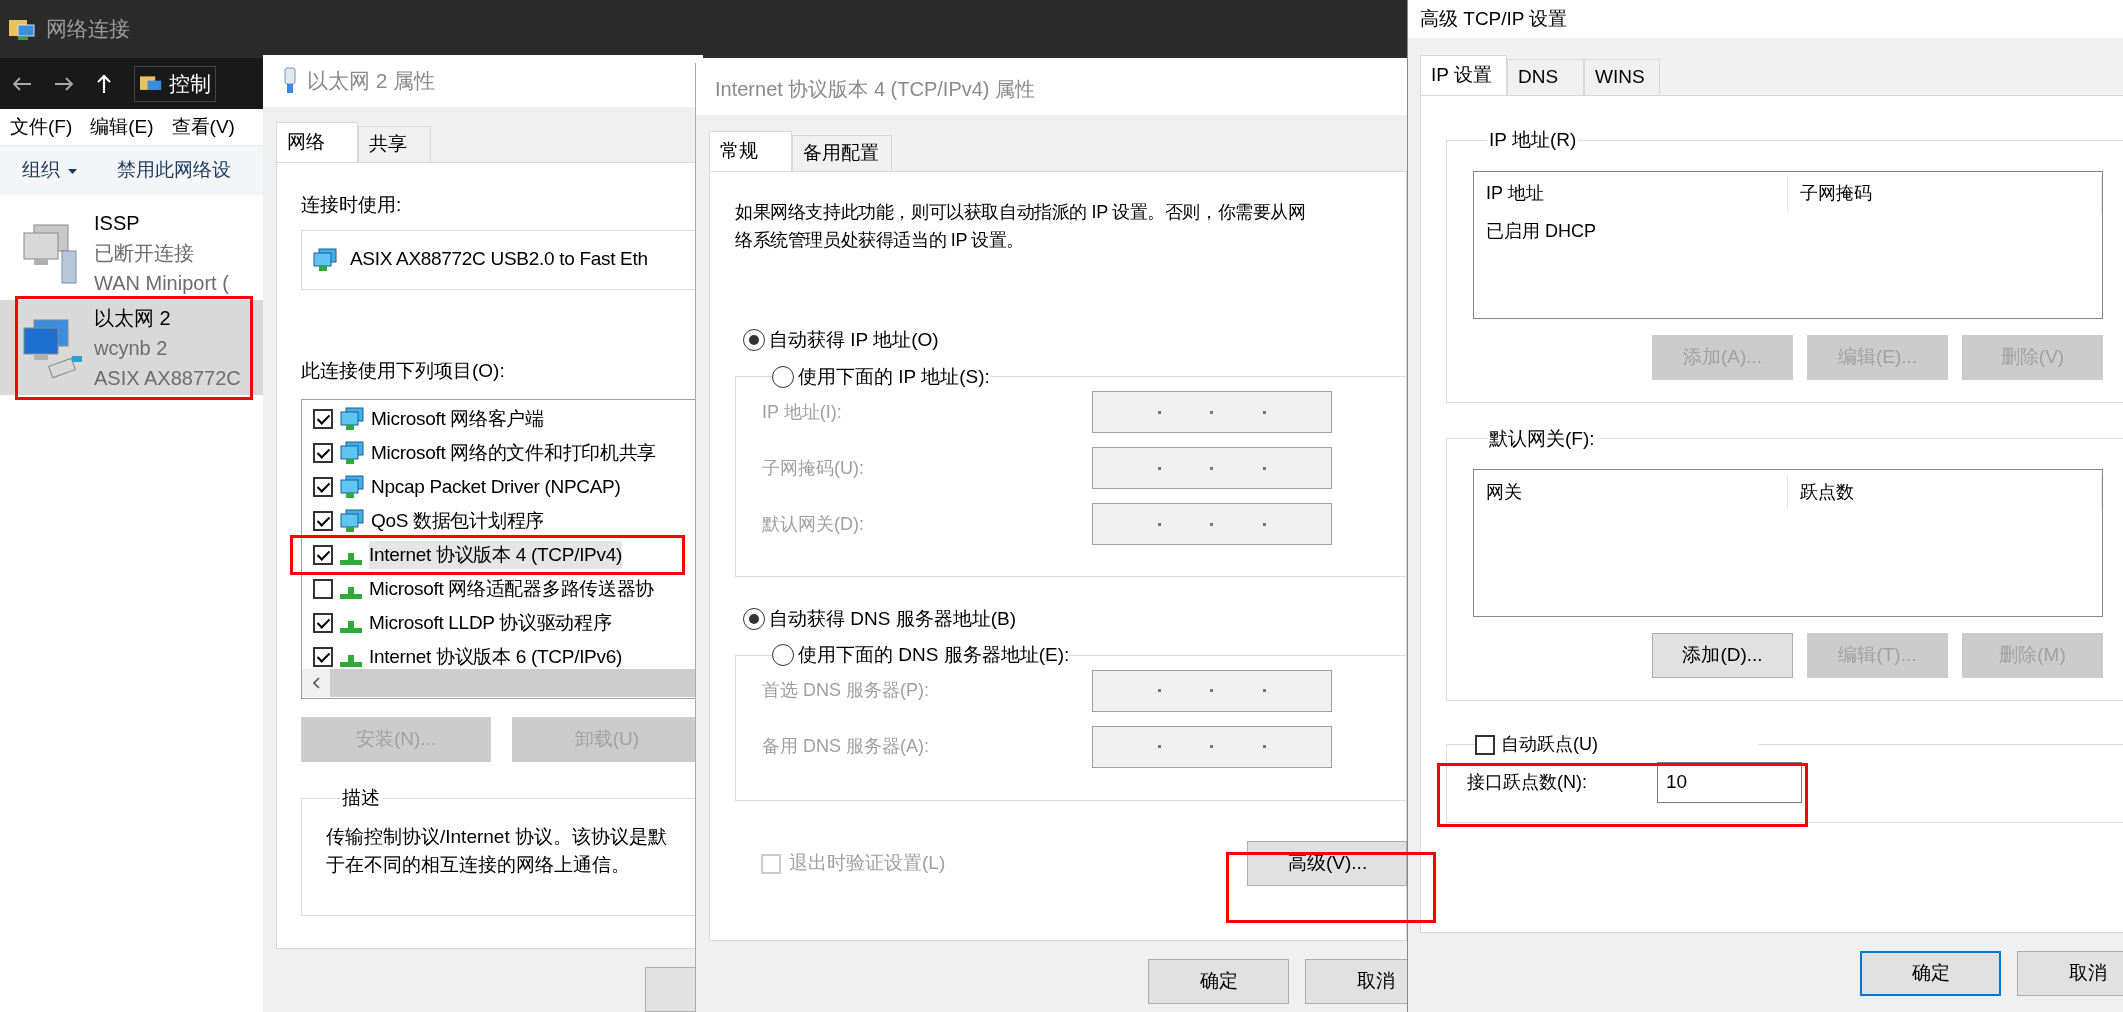 The height and width of the screenshot is (1012, 2123). What do you see at coordinates (1945, 193) in the screenshot?
I see `column-header: 子网掩码` at bounding box center [1945, 193].